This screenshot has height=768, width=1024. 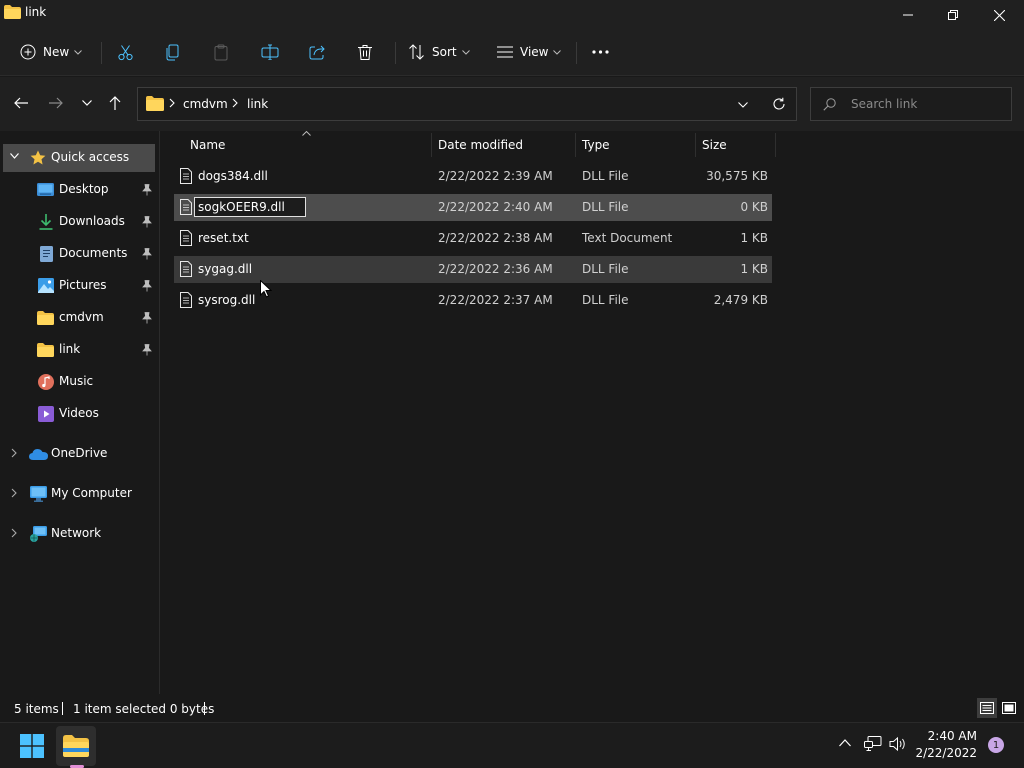 I want to click on view-button: View, so click(x=529, y=52).